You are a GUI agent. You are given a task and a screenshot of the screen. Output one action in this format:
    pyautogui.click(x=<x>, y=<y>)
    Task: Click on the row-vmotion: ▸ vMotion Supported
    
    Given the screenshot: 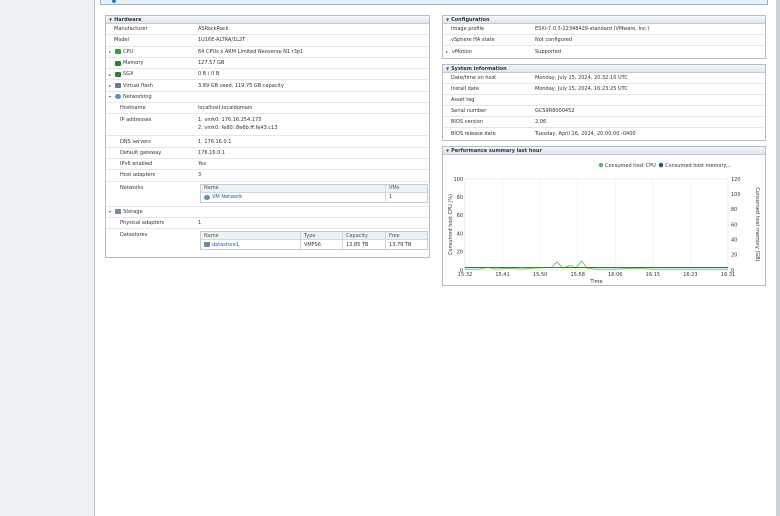 What is the action you would take?
    pyautogui.click(x=604, y=51)
    